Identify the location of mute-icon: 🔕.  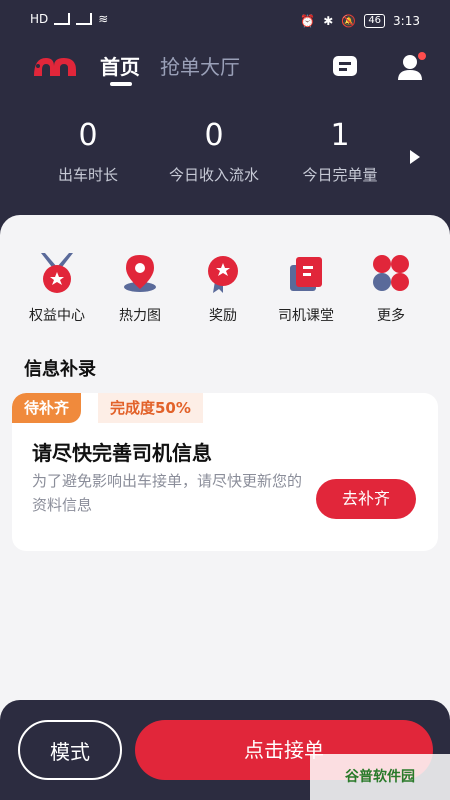
(349, 21).